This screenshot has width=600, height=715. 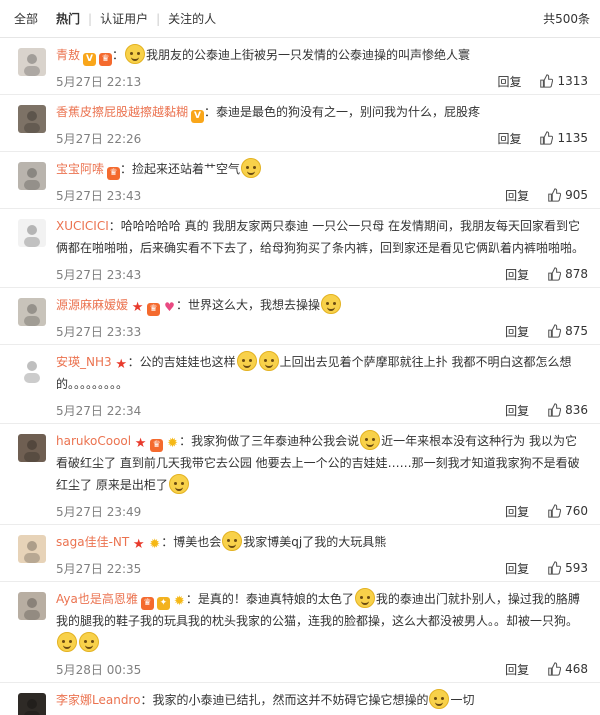 I want to click on comment-text-line: 李家娜Leandro：我家的小泰迪已结扎，然而这并不妨碍它操它想操的 一切, so click(x=322, y=700).